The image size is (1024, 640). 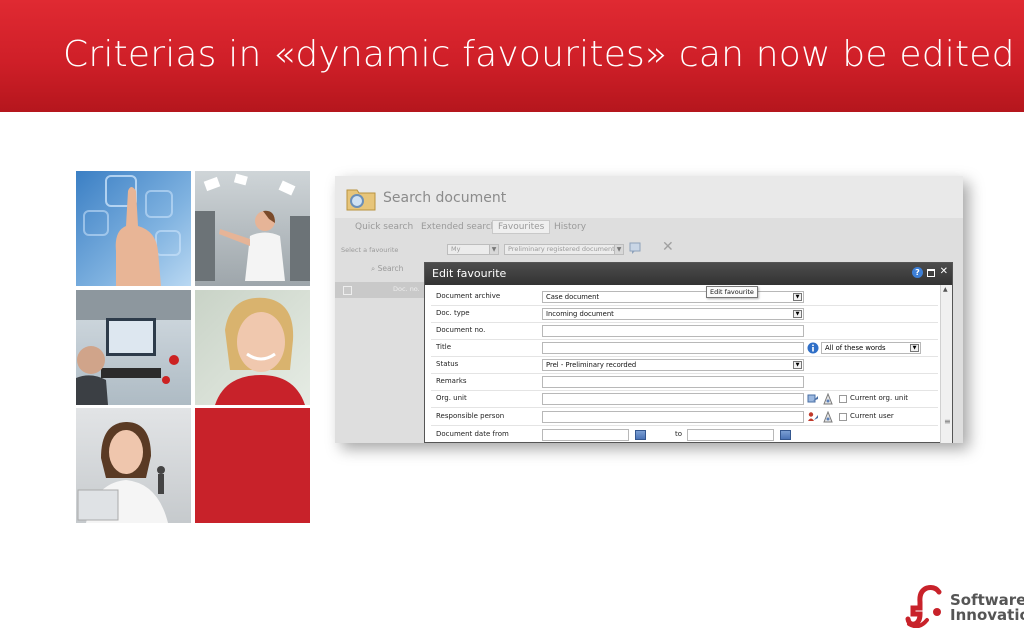 I want to click on row-remarks: Remarks, so click(x=684, y=382).